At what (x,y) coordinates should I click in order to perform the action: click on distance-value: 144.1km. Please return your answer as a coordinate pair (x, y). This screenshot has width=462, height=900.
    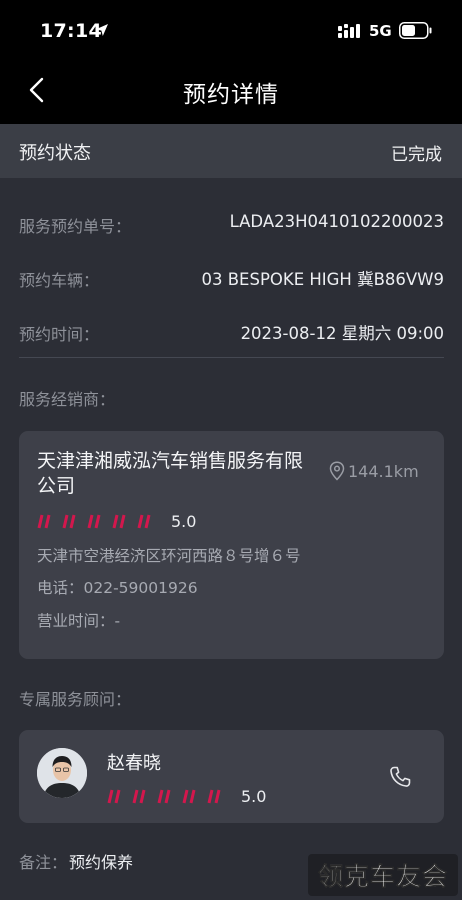
    Looking at the image, I should click on (383, 471).